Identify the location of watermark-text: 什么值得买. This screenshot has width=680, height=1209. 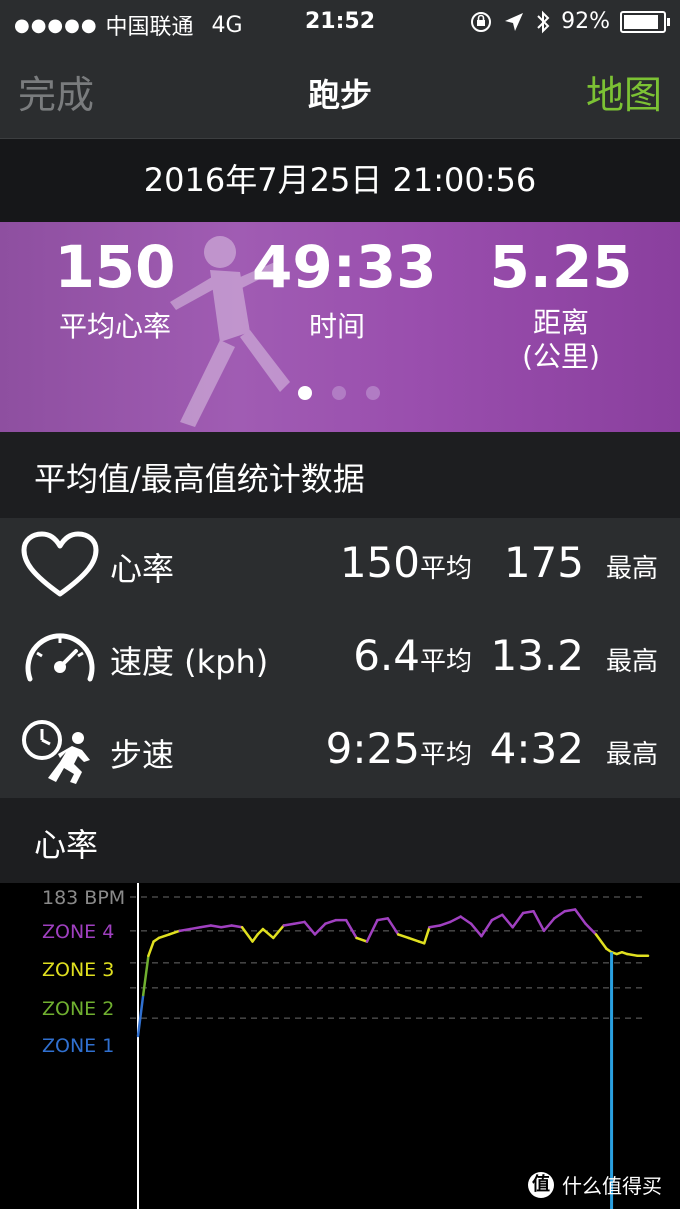
(612, 1186).